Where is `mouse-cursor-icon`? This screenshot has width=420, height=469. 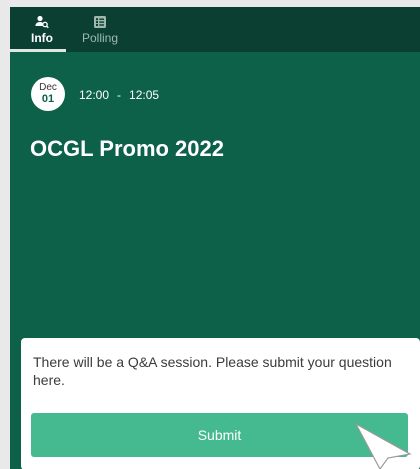
mouse-cursor-icon is located at coordinates (383, 445).